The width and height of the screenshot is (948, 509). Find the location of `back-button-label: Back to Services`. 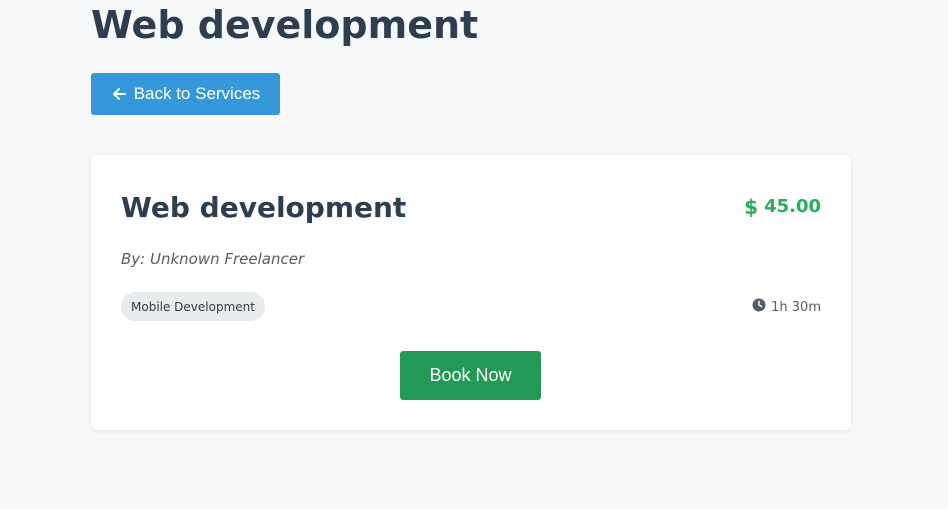

back-button-label: Back to Services is located at coordinates (197, 93).